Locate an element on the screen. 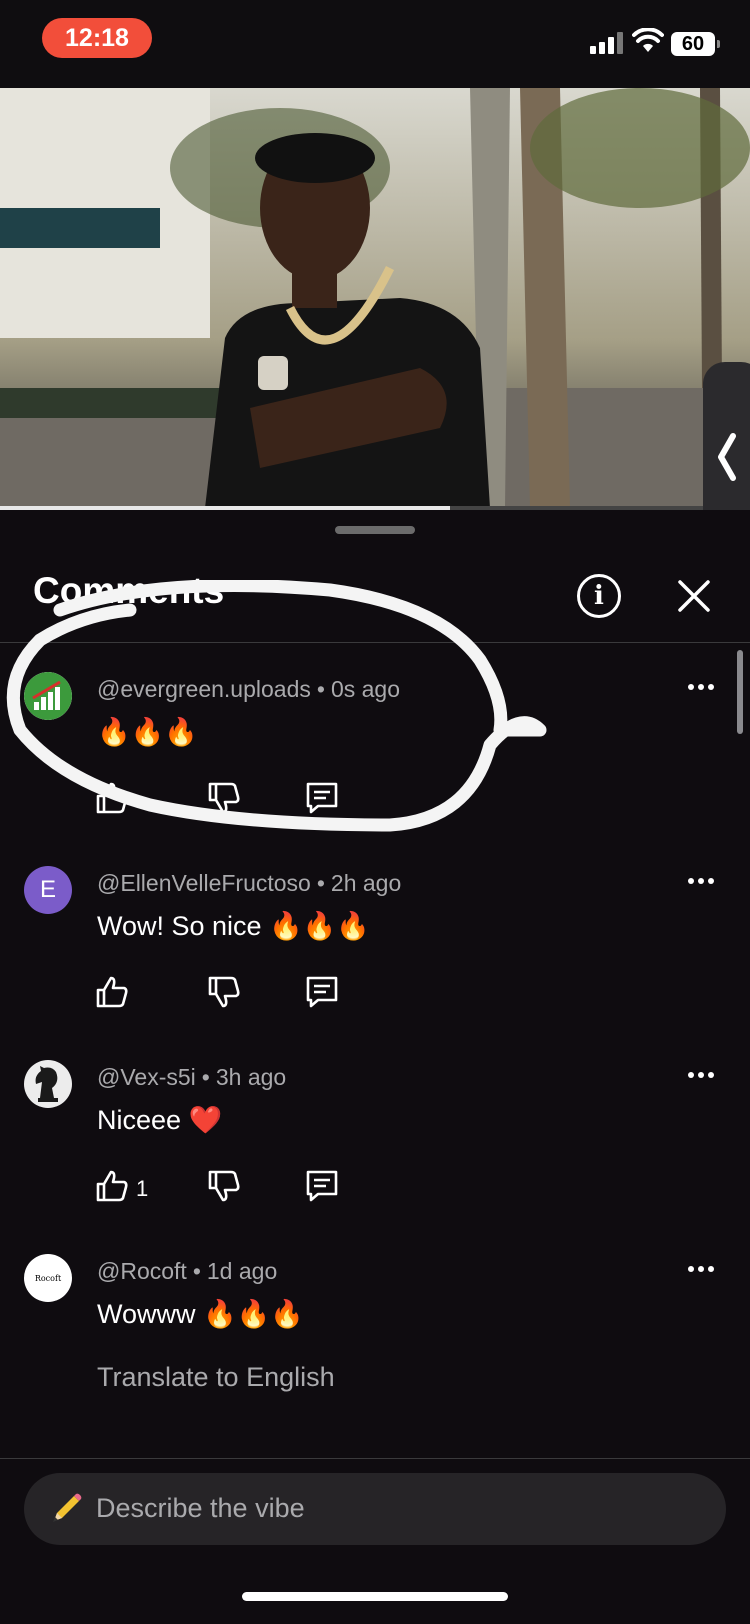 Image resolution: width=750 pixels, height=1624 pixels. comment-author: @evergreen.uploads is located at coordinates (204, 689).